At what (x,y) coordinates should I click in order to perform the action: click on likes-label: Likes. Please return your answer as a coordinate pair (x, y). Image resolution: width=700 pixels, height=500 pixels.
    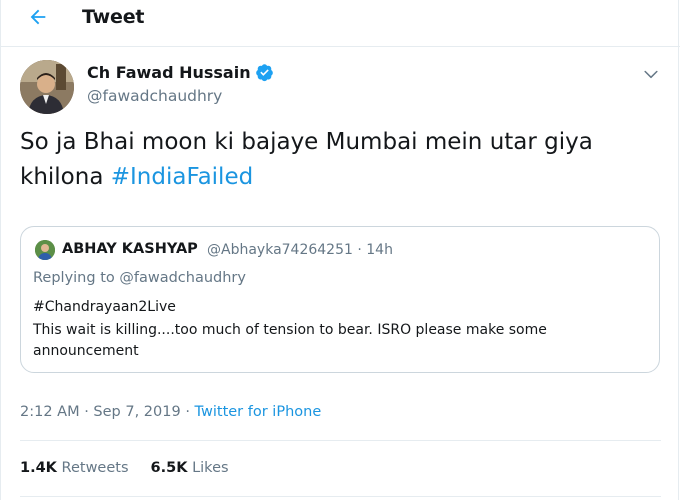
    Looking at the image, I should click on (210, 468).